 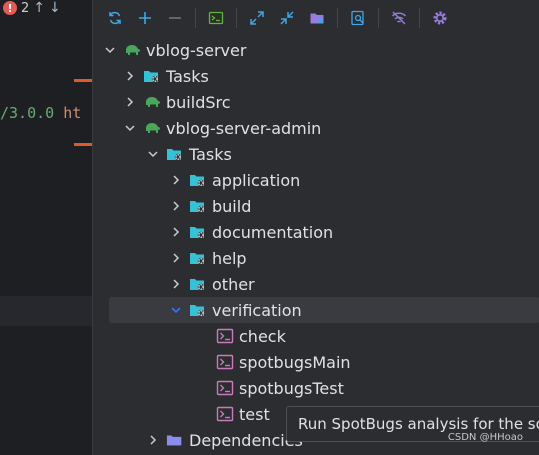 What do you see at coordinates (32, 8) in the screenshot?
I see `inspection-widget: ! 2 ↑ ↓` at bounding box center [32, 8].